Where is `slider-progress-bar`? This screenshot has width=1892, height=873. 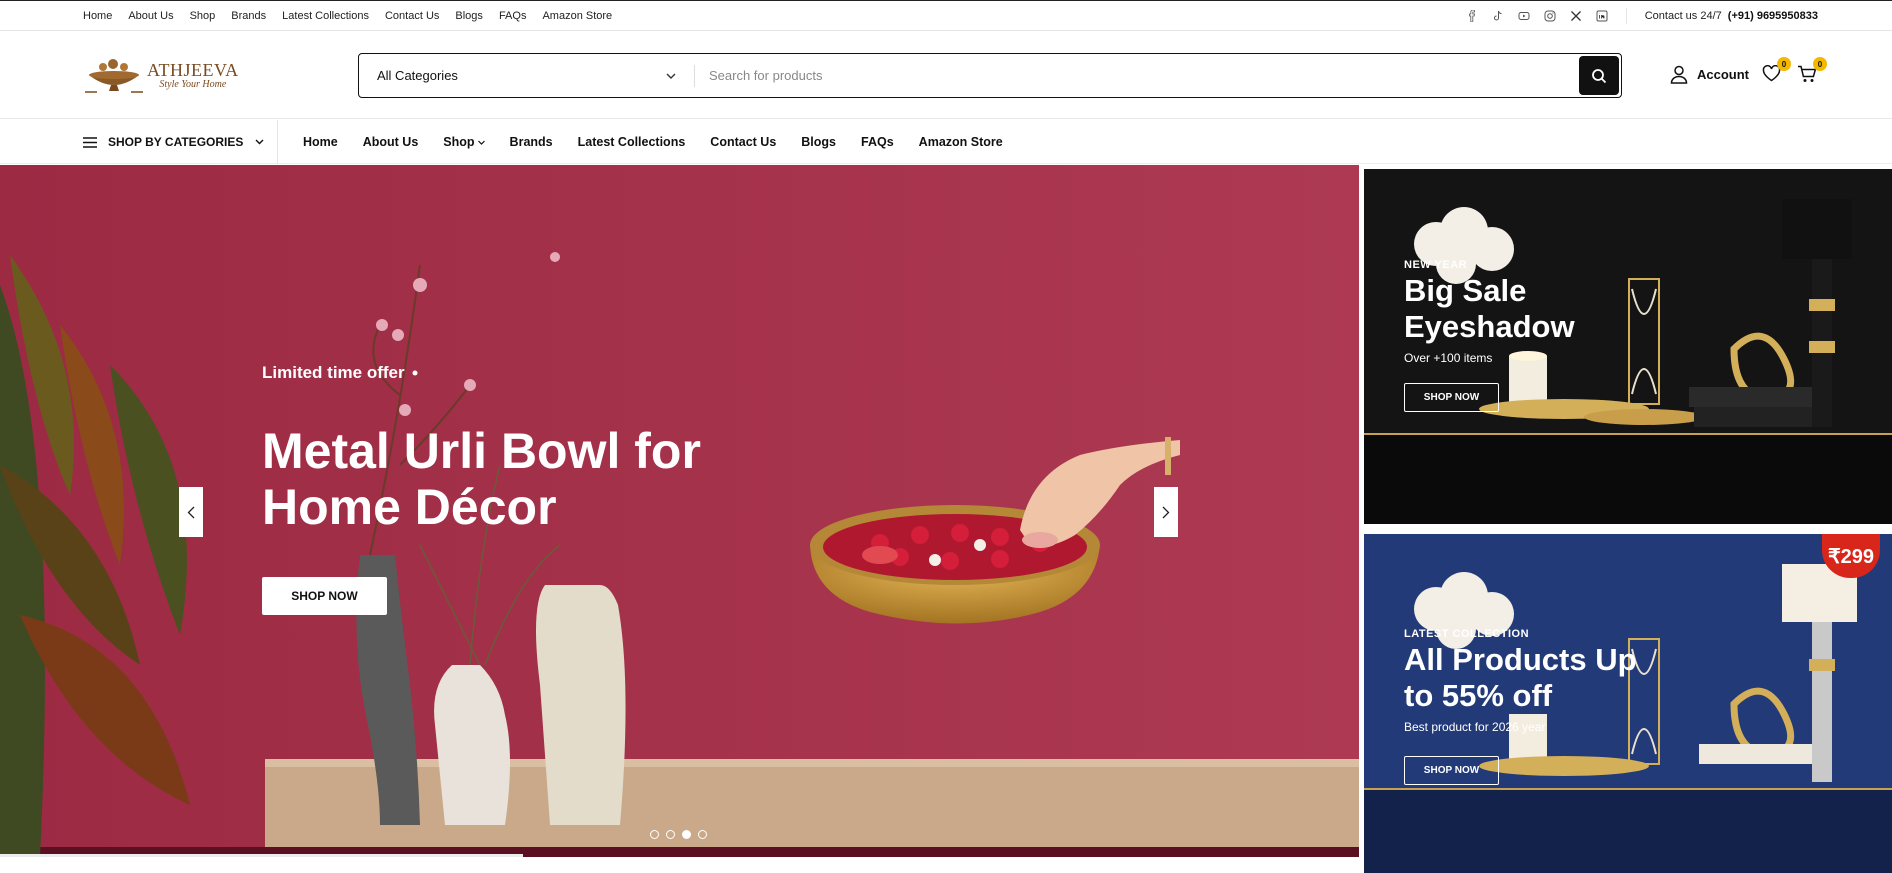
slider-progress-bar is located at coordinates (261, 855).